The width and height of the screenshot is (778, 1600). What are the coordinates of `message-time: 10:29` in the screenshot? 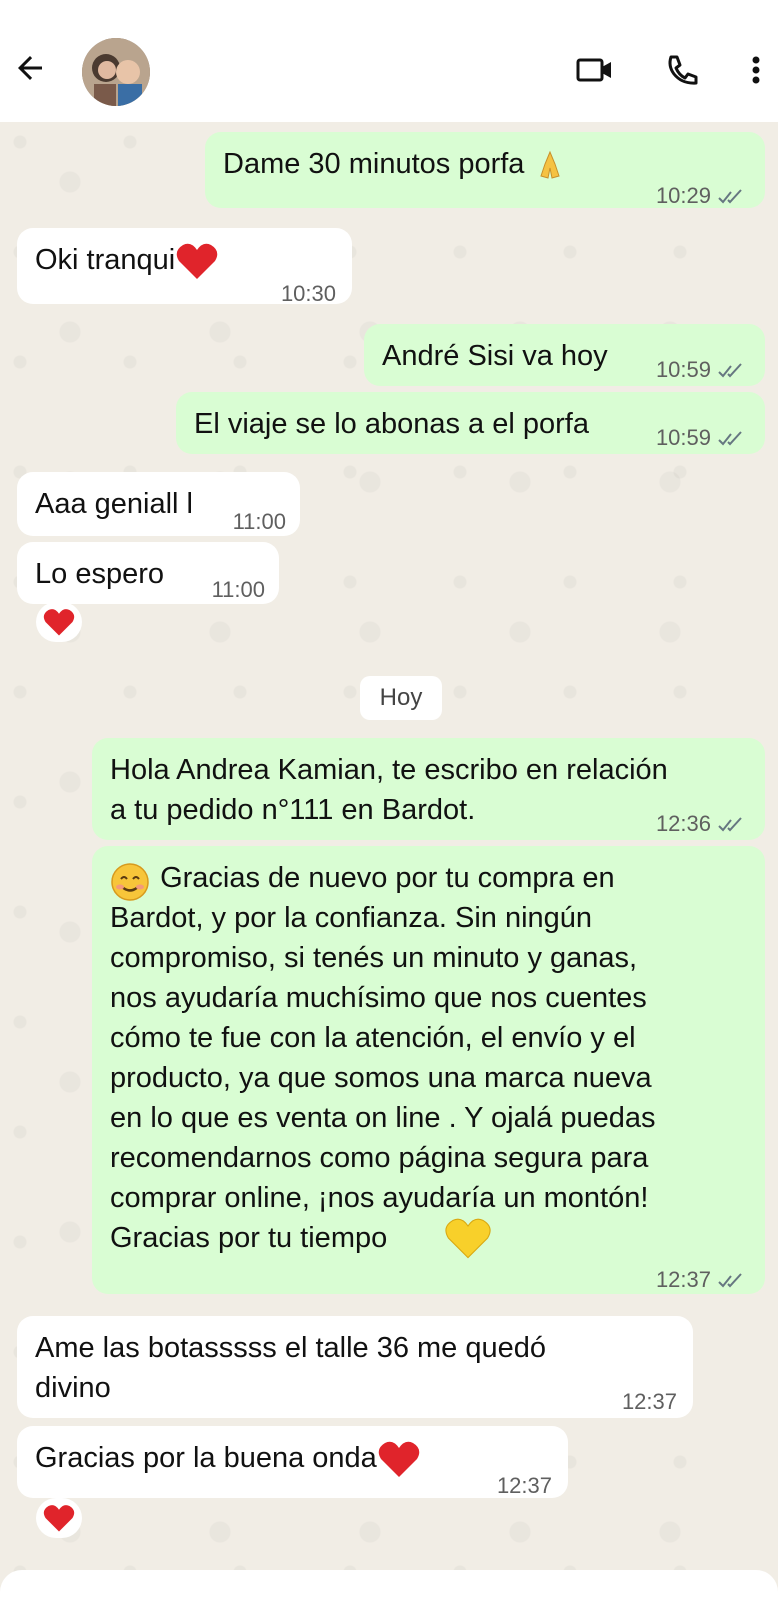 It's located at (700, 196).